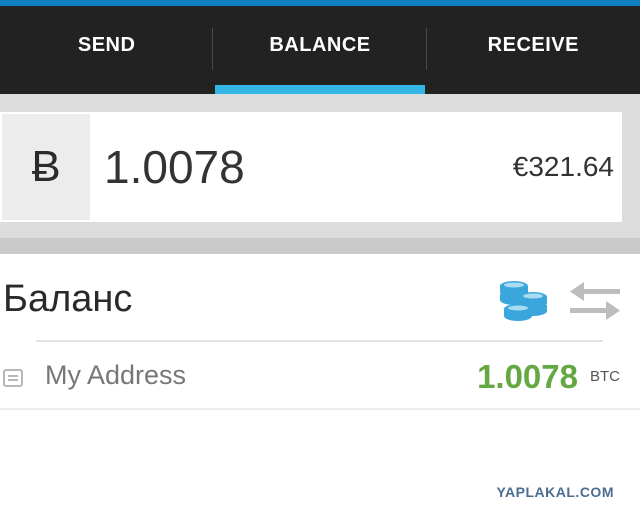  Describe the element at coordinates (527, 376) in the screenshot. I see `address-amount: 1.0078` at that location.